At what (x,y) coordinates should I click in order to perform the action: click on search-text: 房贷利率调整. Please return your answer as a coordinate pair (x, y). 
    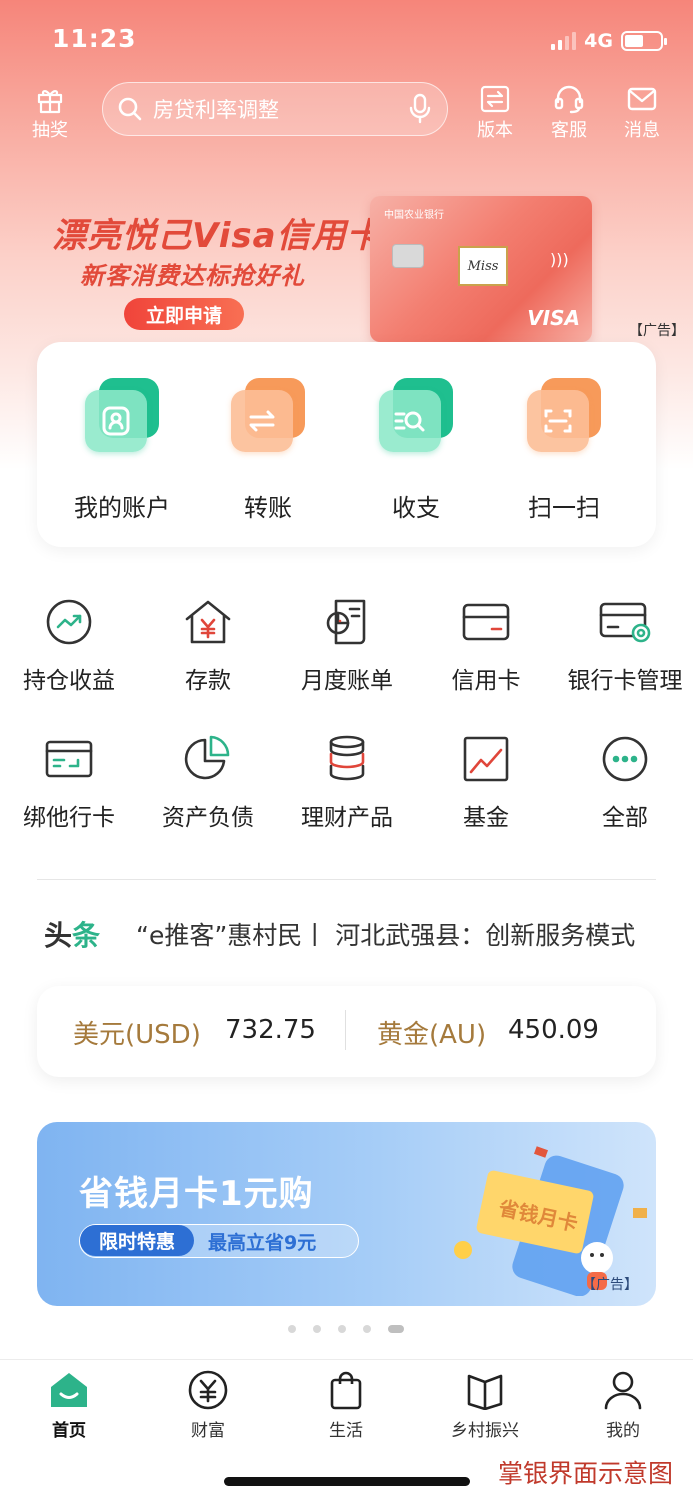
    Looking at the image, I should click on (216, 110).